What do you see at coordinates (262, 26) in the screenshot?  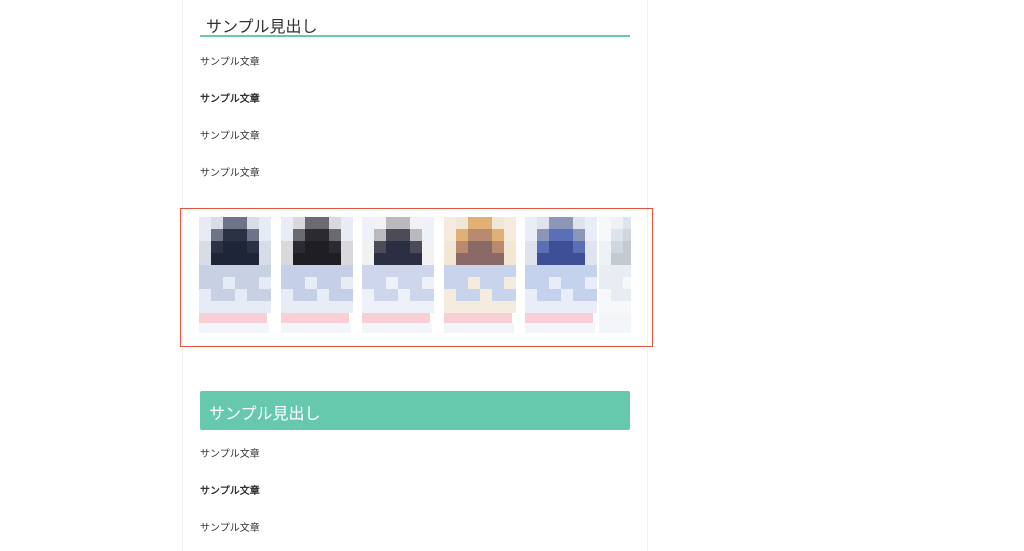 I see `section-heading-text: サンプル見出し` at bounding box center [262, 26].